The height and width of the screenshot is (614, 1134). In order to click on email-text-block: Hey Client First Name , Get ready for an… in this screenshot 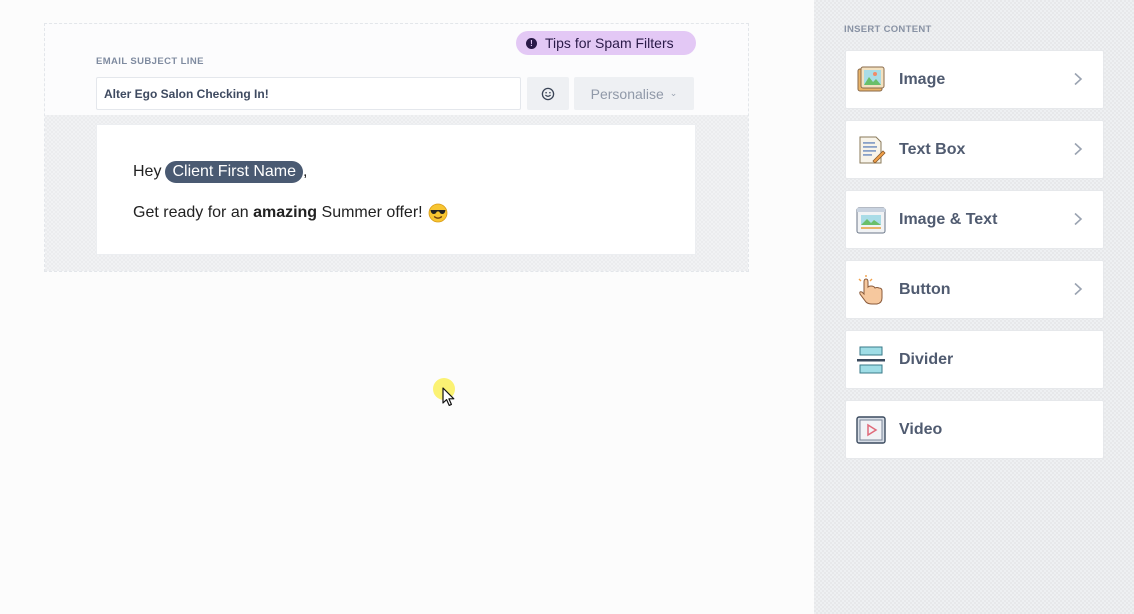, I will do `click(396, 189)`.